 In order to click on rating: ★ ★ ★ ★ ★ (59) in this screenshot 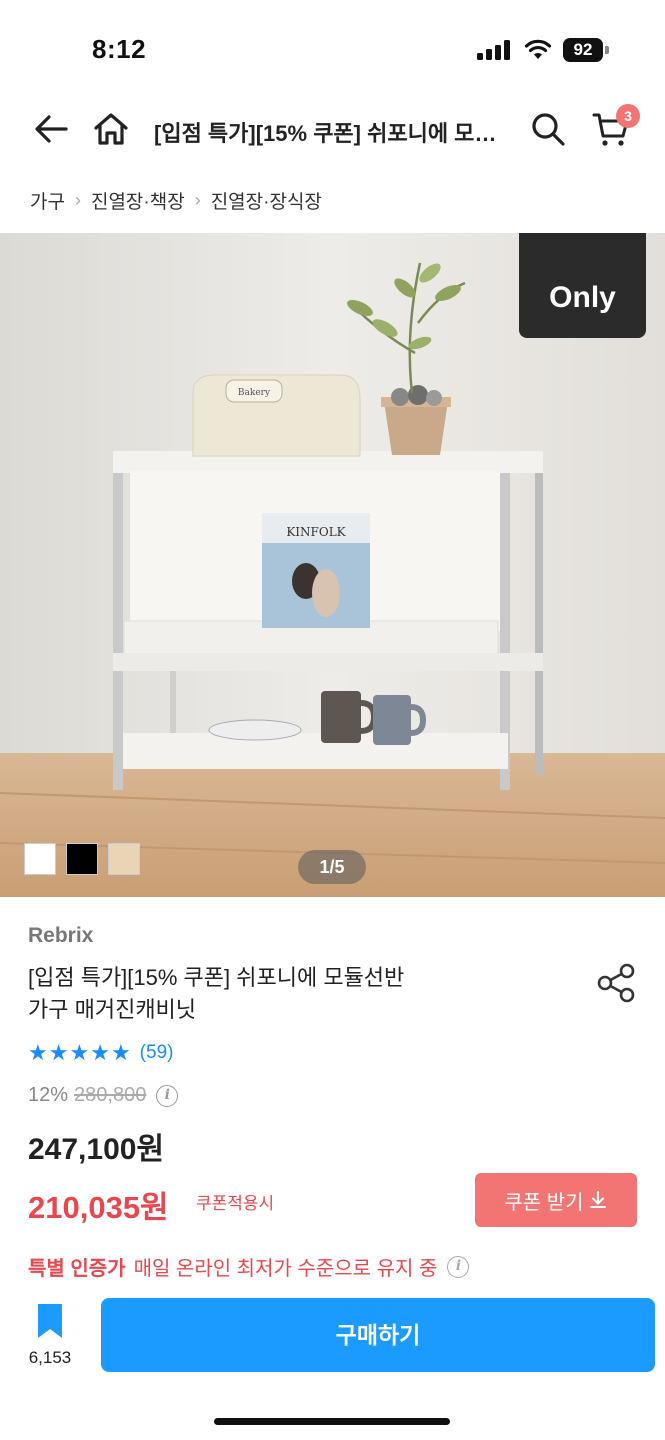, I will do `click(100, 1053)`.